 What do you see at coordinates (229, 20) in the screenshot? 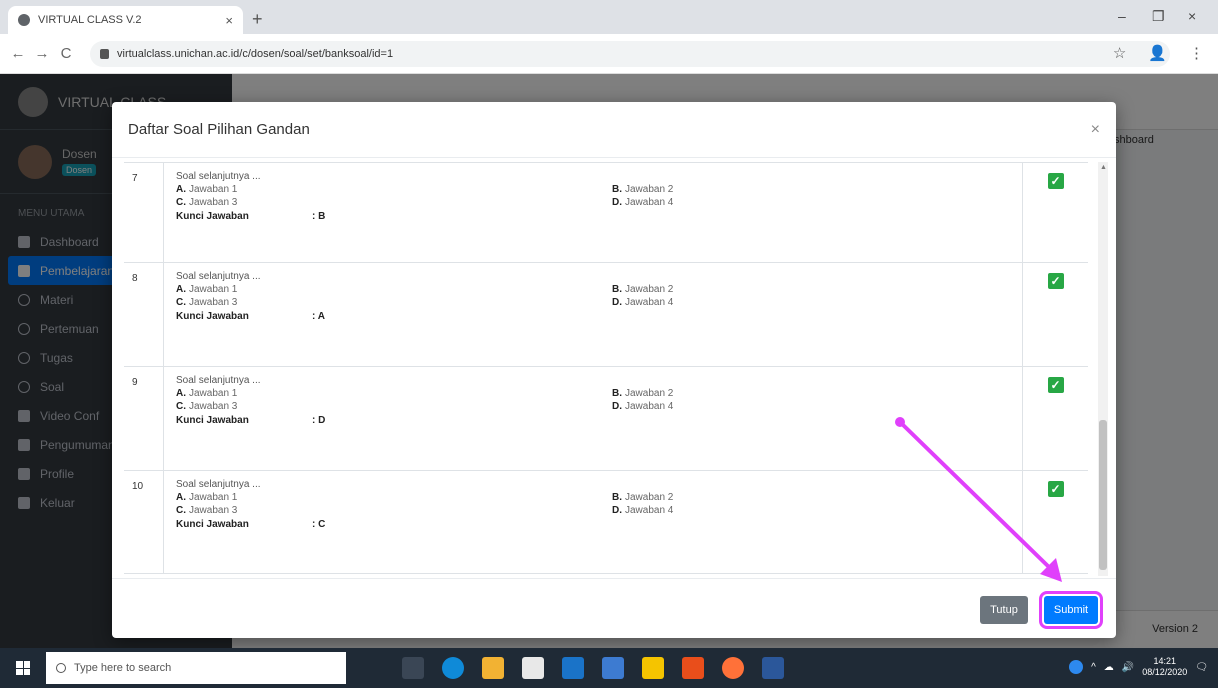
I see `close-tab-icon: ×` at bounding box center [229, 20].